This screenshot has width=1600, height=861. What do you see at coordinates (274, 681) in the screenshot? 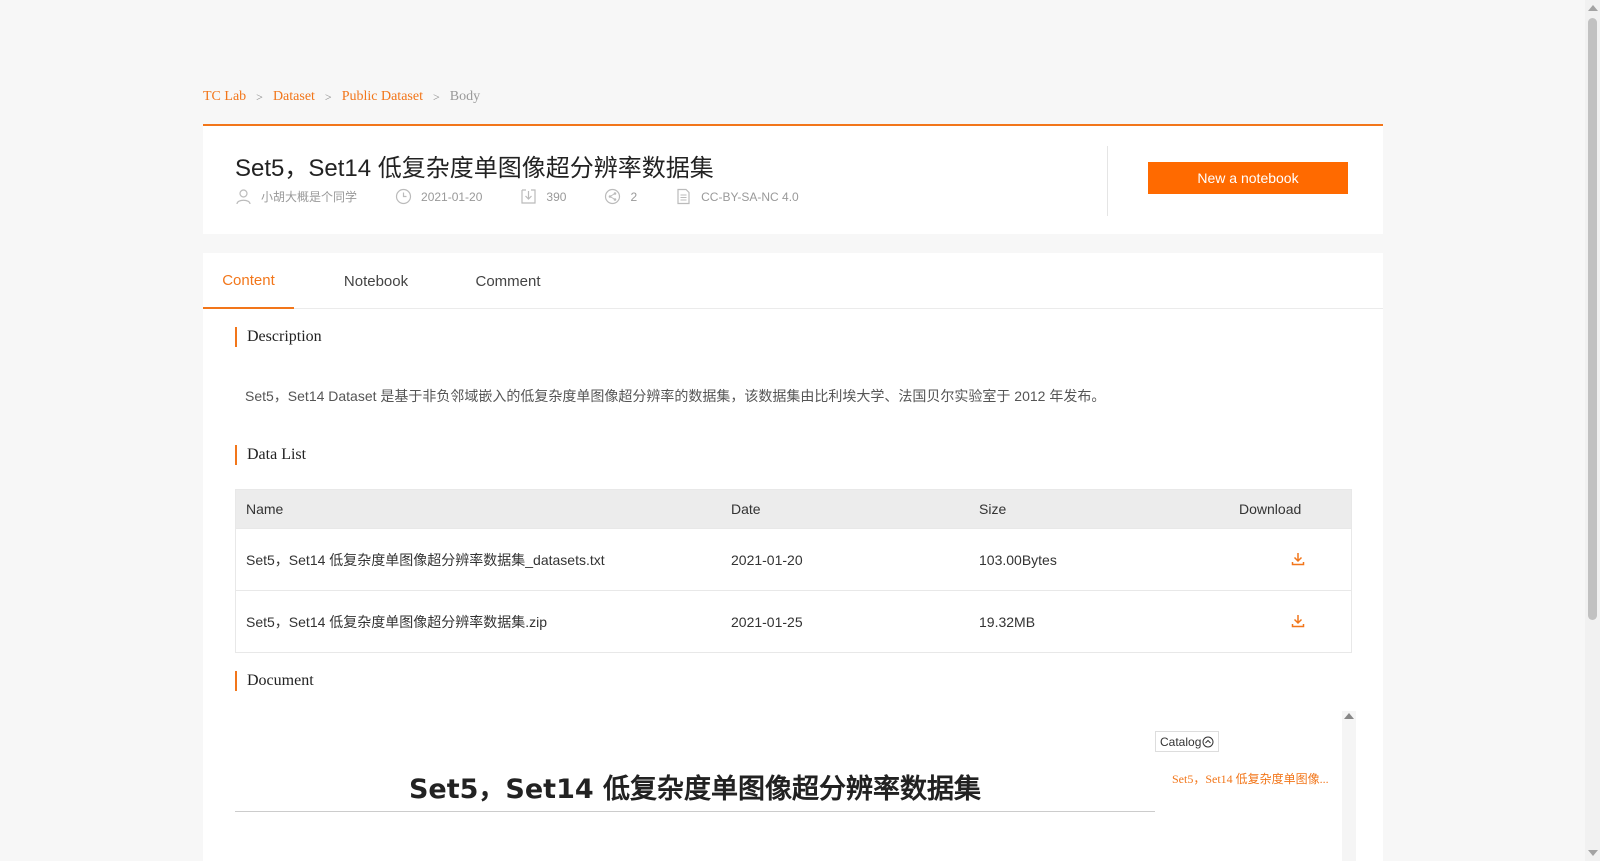
I see `document-title: Document` at bounding box center [274, 681].